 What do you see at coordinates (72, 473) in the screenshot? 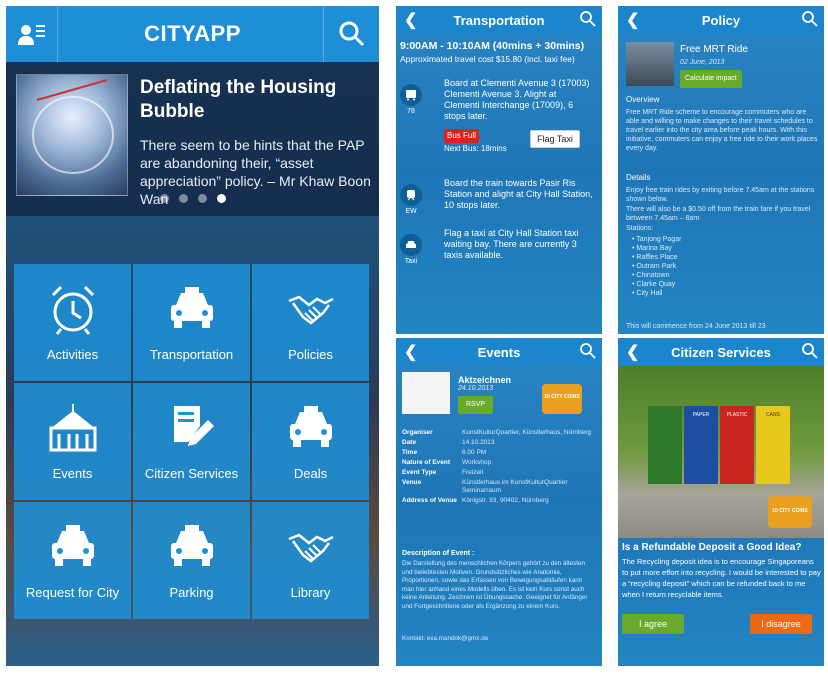
I see `tile-label: Events` at bounding box center [72, 473].